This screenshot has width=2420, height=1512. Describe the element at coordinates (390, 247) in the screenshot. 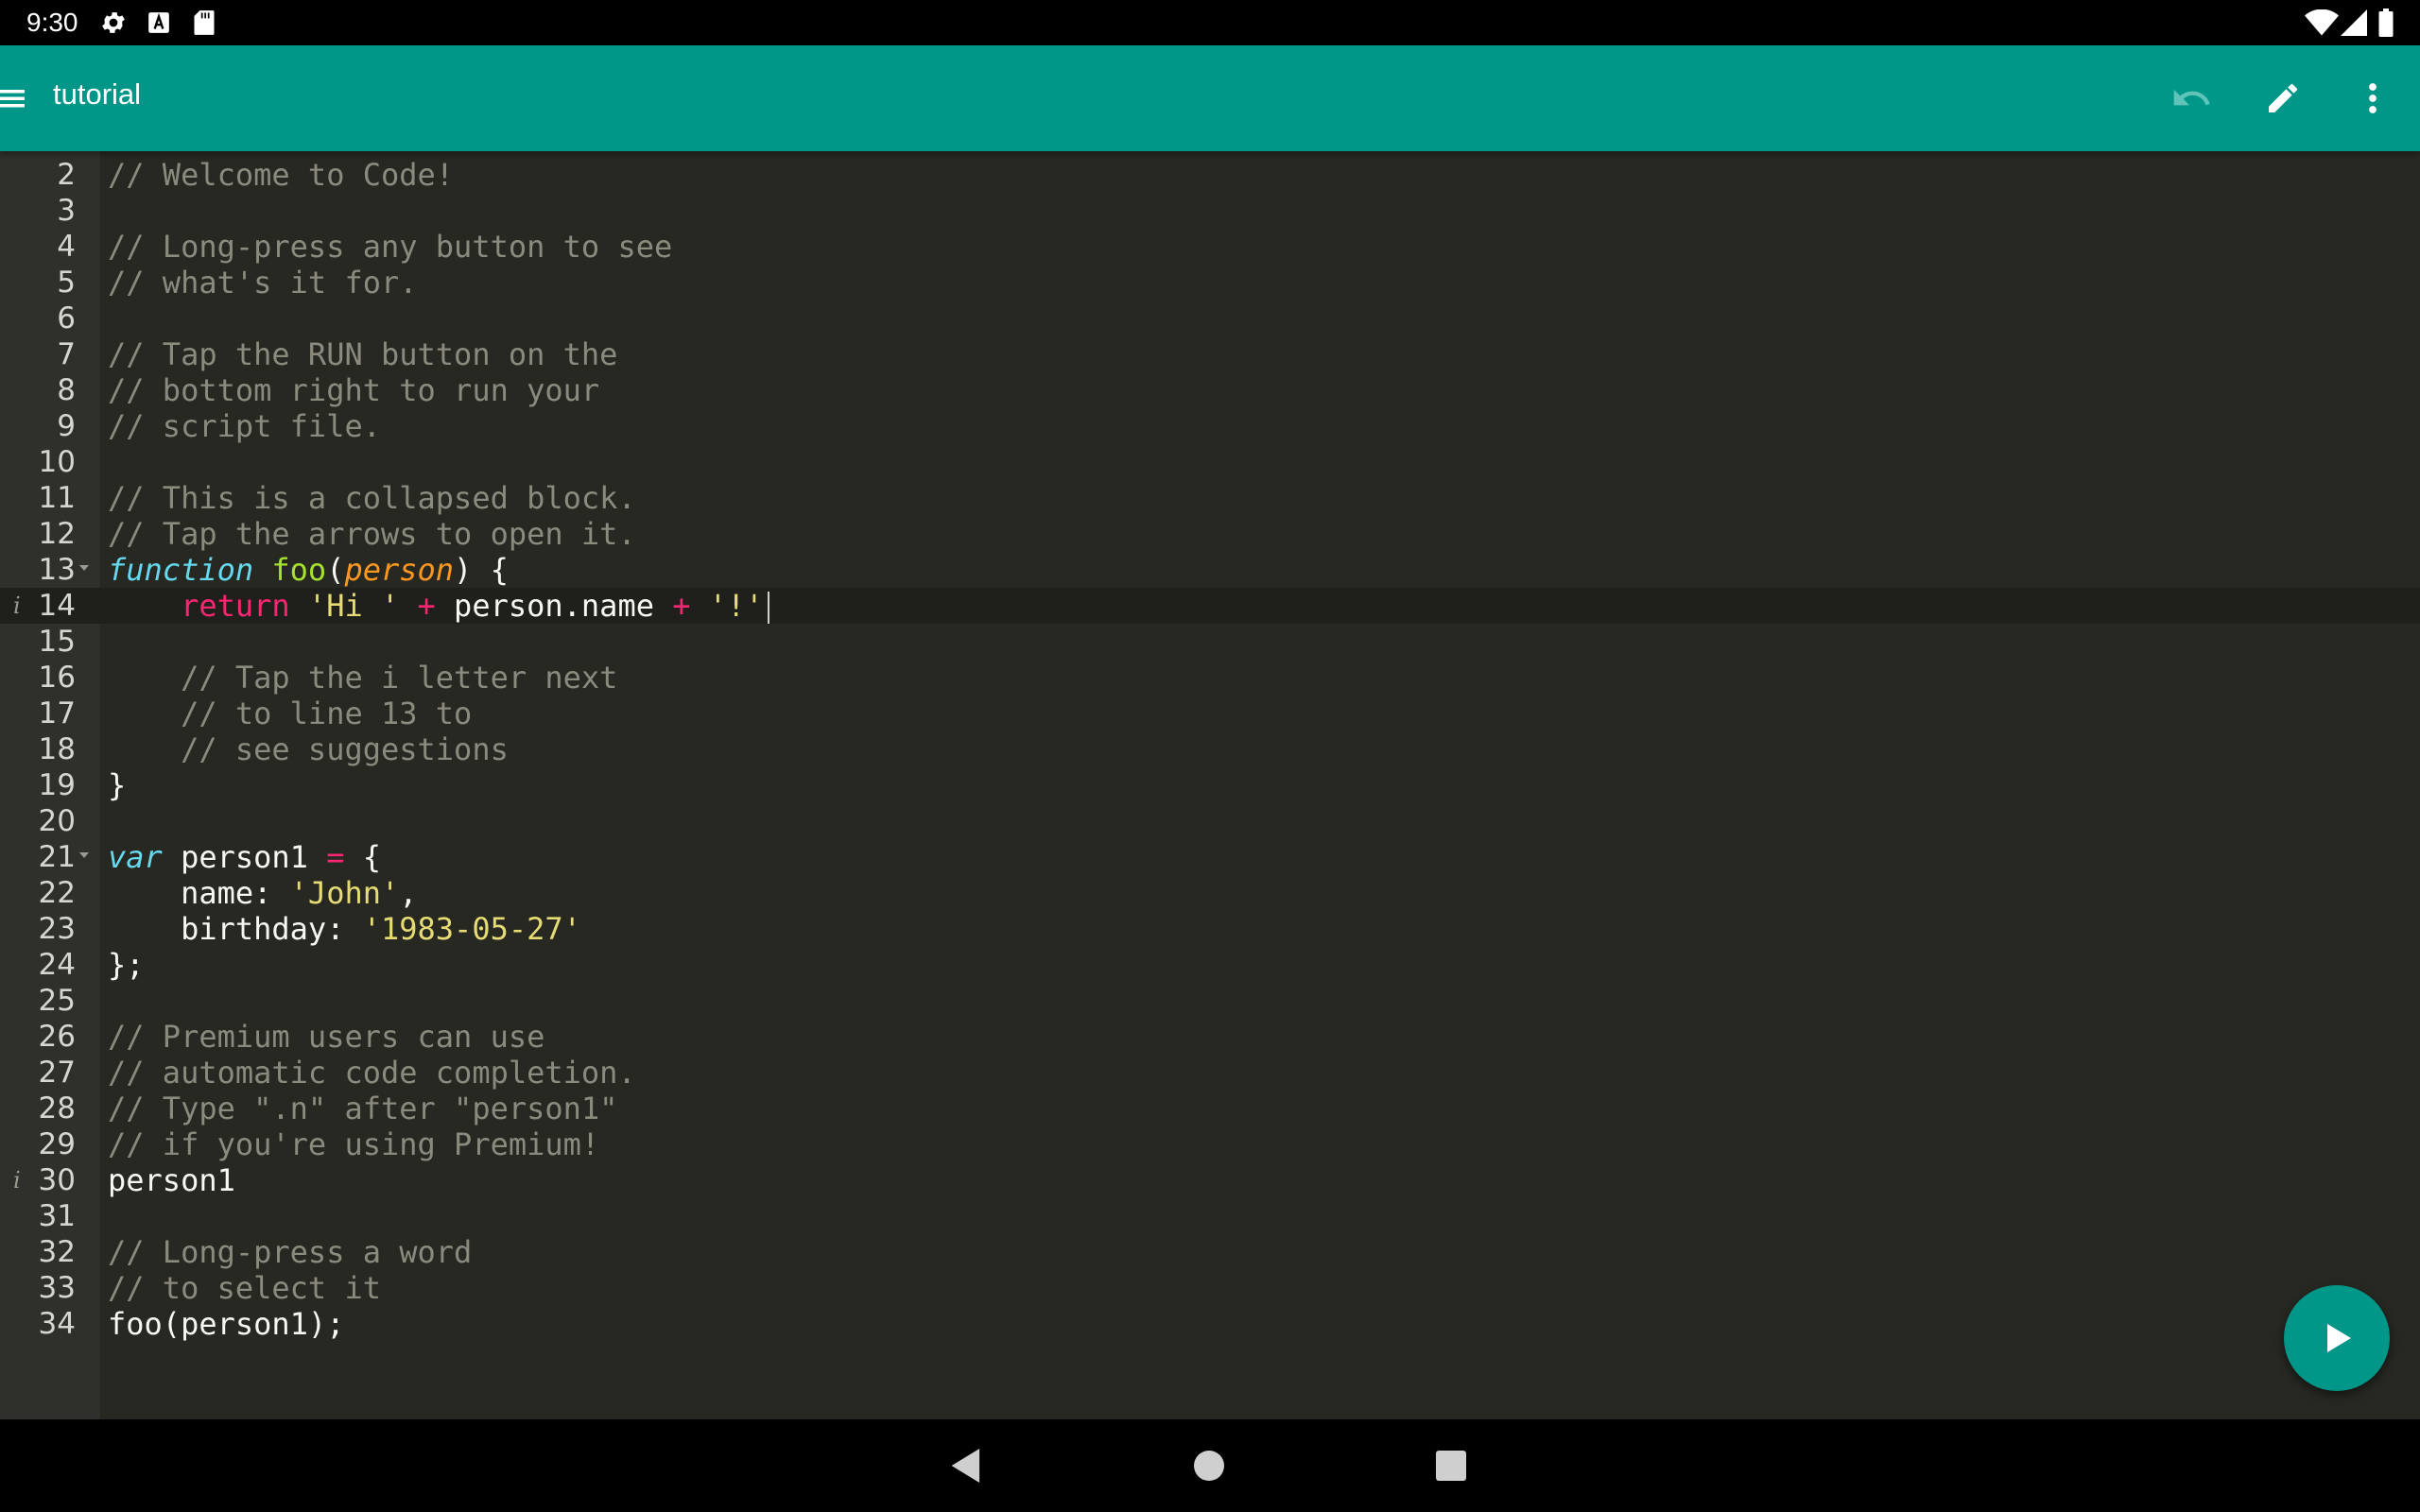

I see `code-text: // Long-press any button to see` at that location.